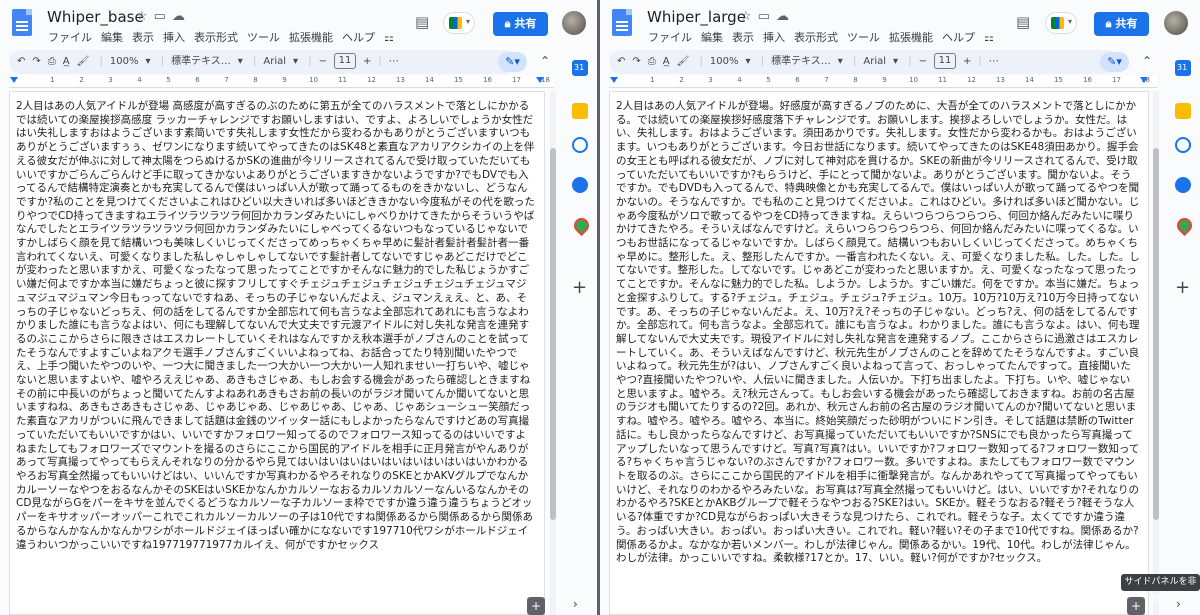 The image size is (1200, 615). I want to click on toolbar: ↶ ↷ ⎙ A̲ 🖌︎ | 100% ▾ | 標準テキス… ▾ | Arial ▾ | −11 + | ⋯, so click(263, 62).